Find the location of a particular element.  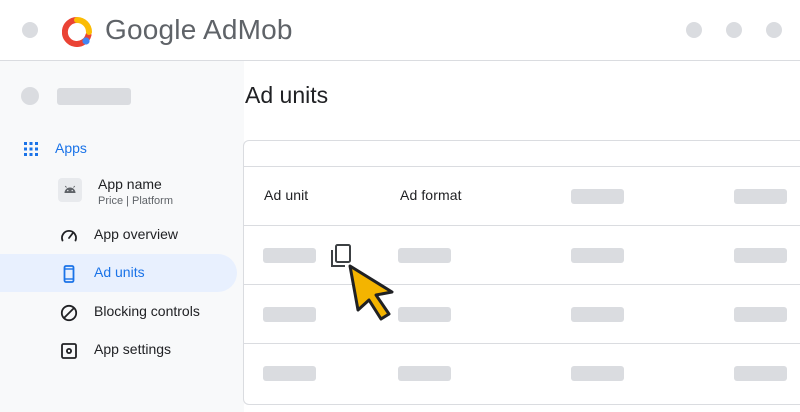

mouse-pointer-icon is located at coordinates (371, 292).